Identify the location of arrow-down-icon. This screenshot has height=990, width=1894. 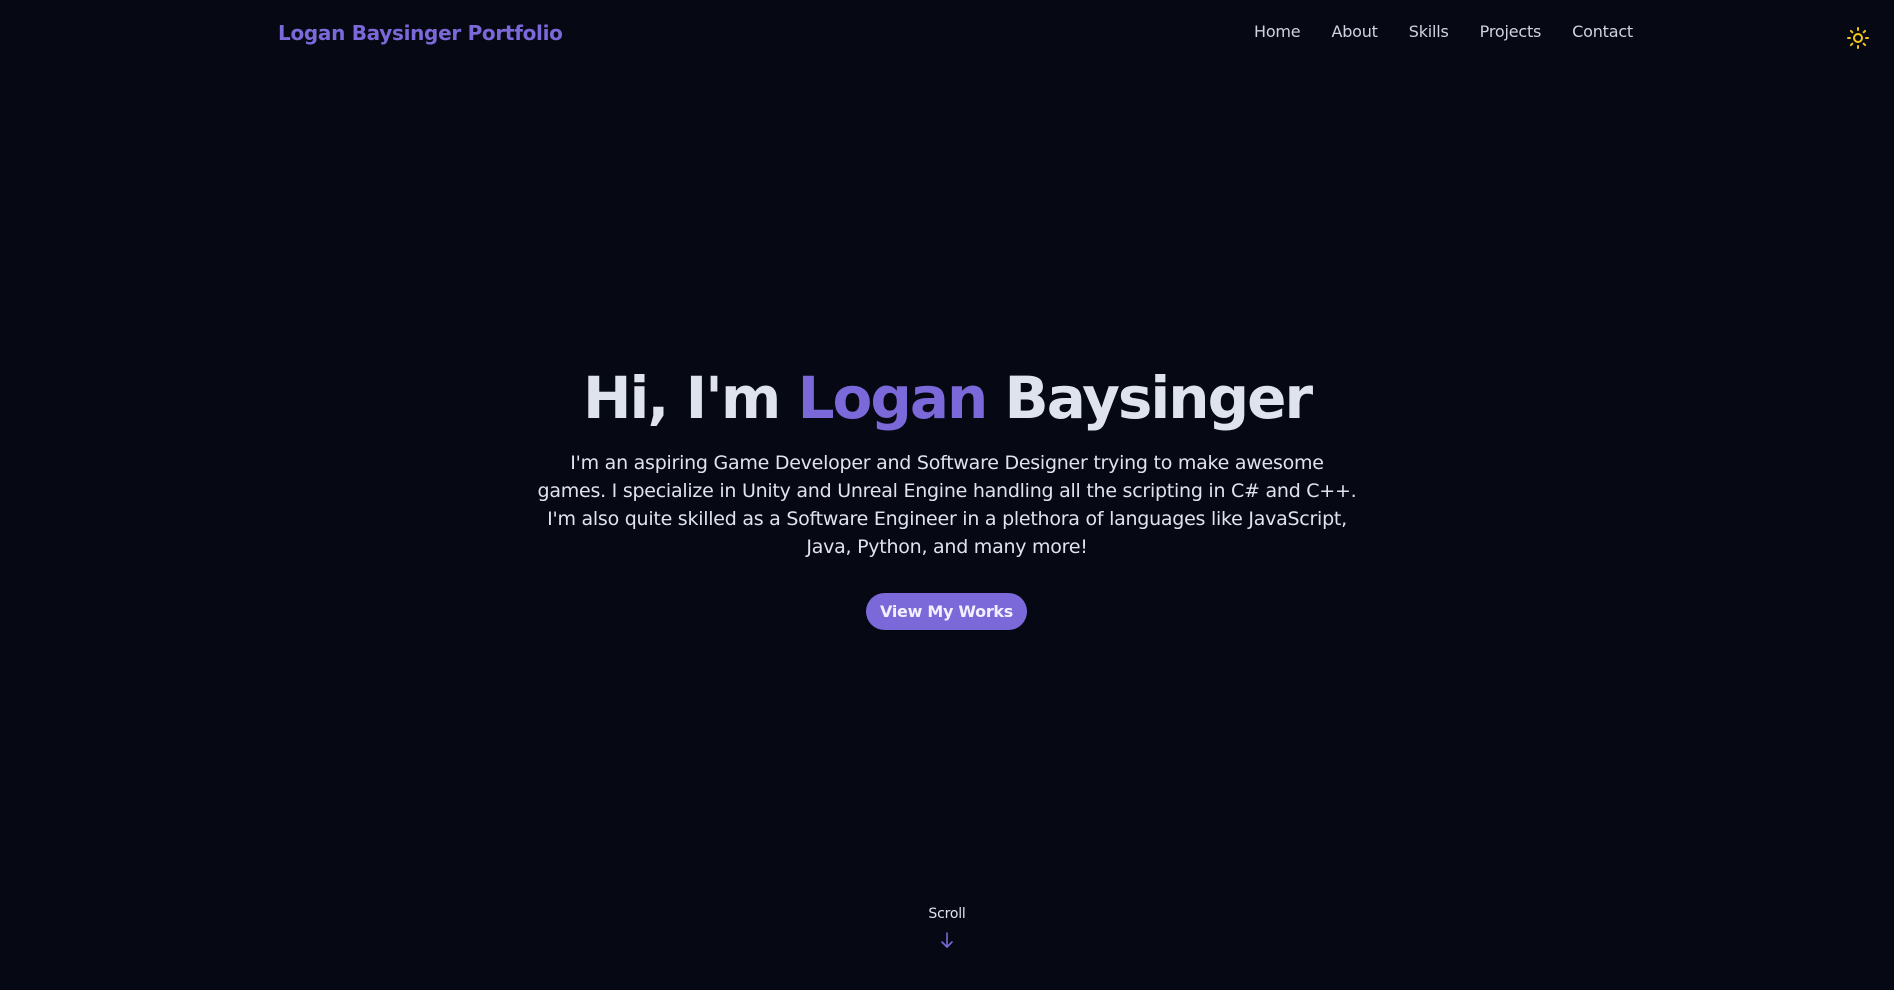
(947, 940).